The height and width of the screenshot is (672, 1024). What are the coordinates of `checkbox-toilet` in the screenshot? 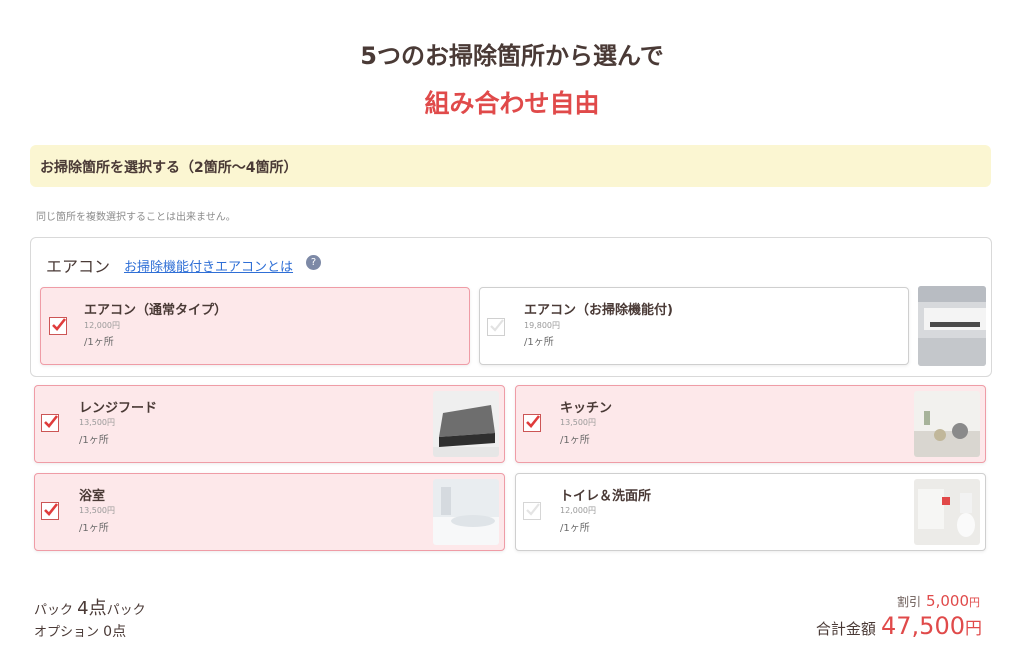 It's located at (532, 511).